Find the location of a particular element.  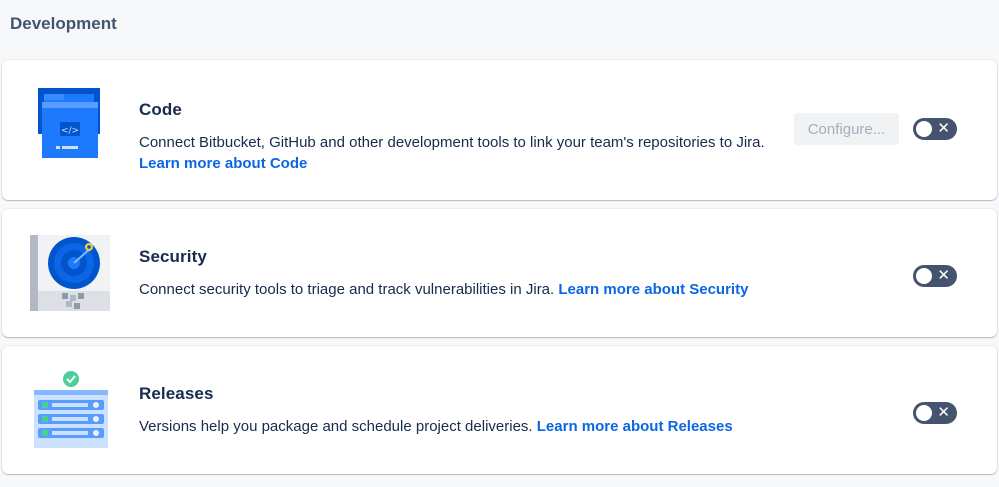

security-radar-illustration is located at coordinates (70, 273).